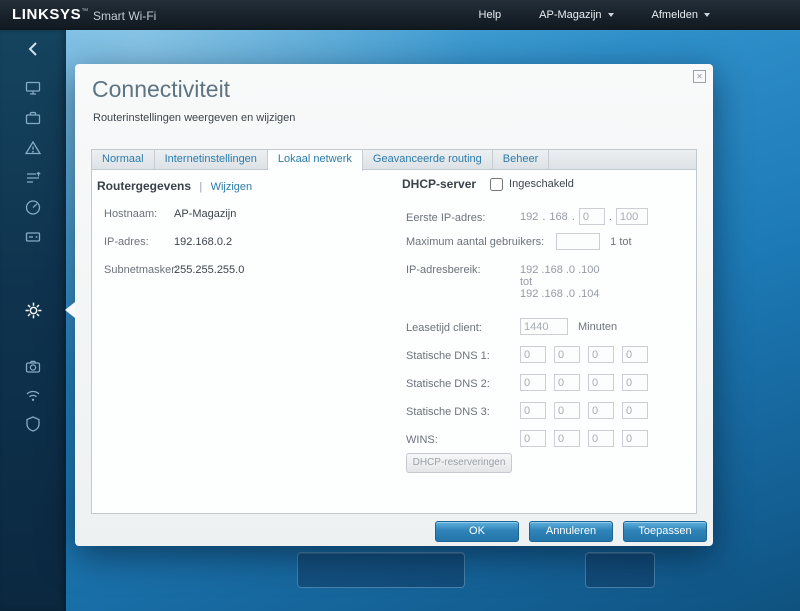 The width and height of the screenshot is (800, 611). I want to click on dns1-octet2-input, so click(567, 354).